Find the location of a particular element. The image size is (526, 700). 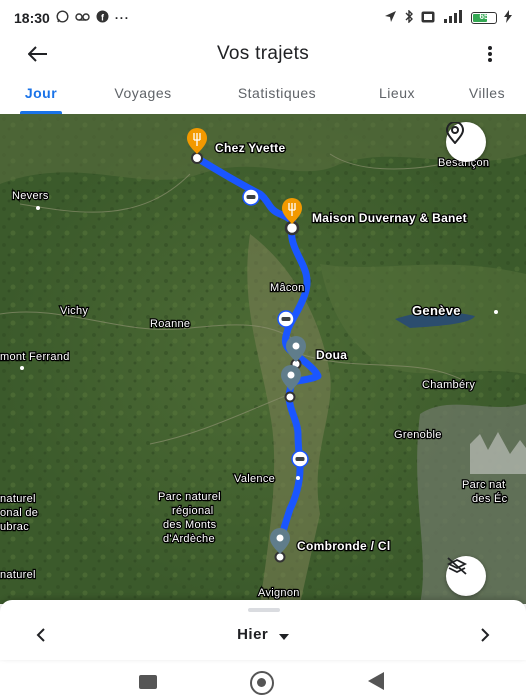

day-selector-sheet: Hier is located at coordinates (263, 630).